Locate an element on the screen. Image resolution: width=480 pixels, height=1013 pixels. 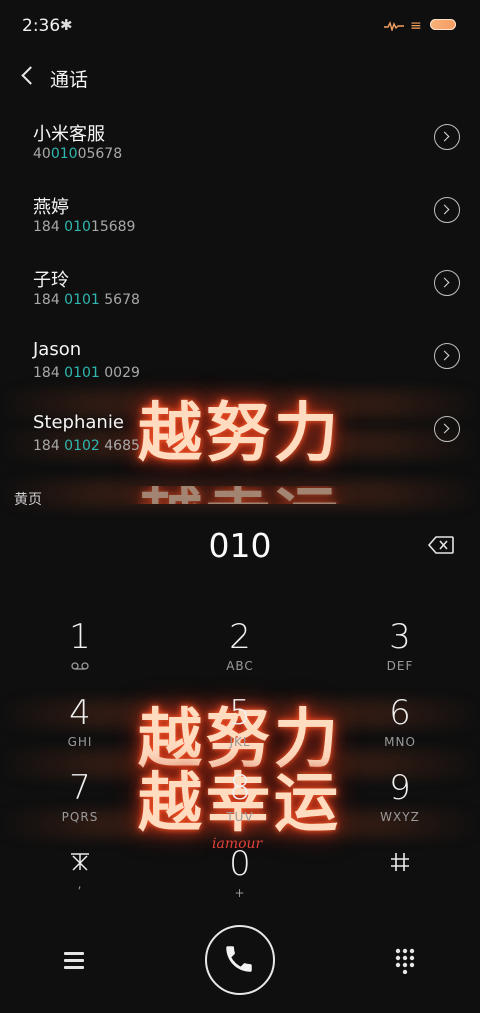
backspace-icon is located at coordinates (441, 545).